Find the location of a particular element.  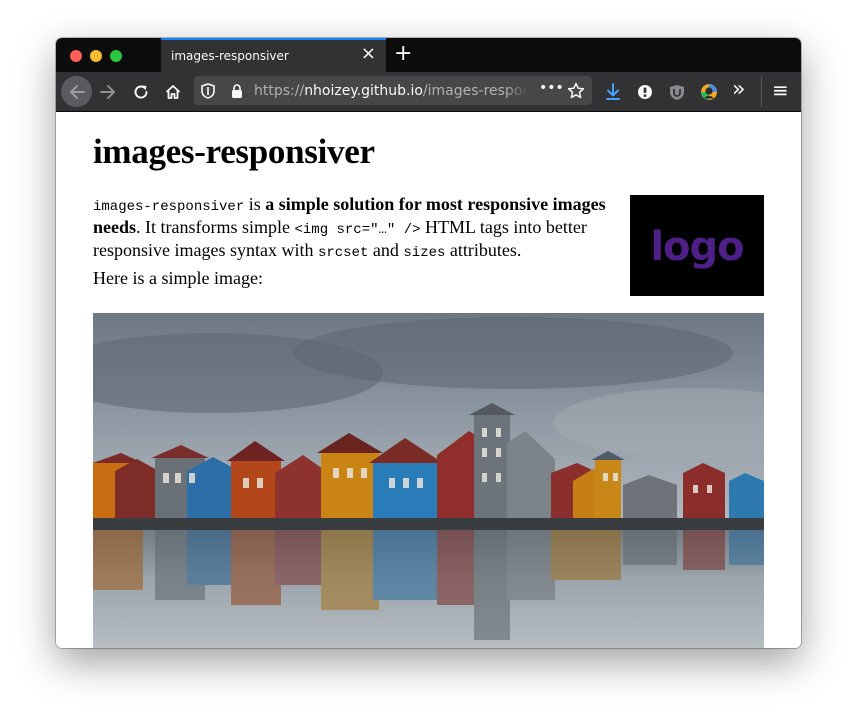

intro-and: and is located at coordinates (386, 250).